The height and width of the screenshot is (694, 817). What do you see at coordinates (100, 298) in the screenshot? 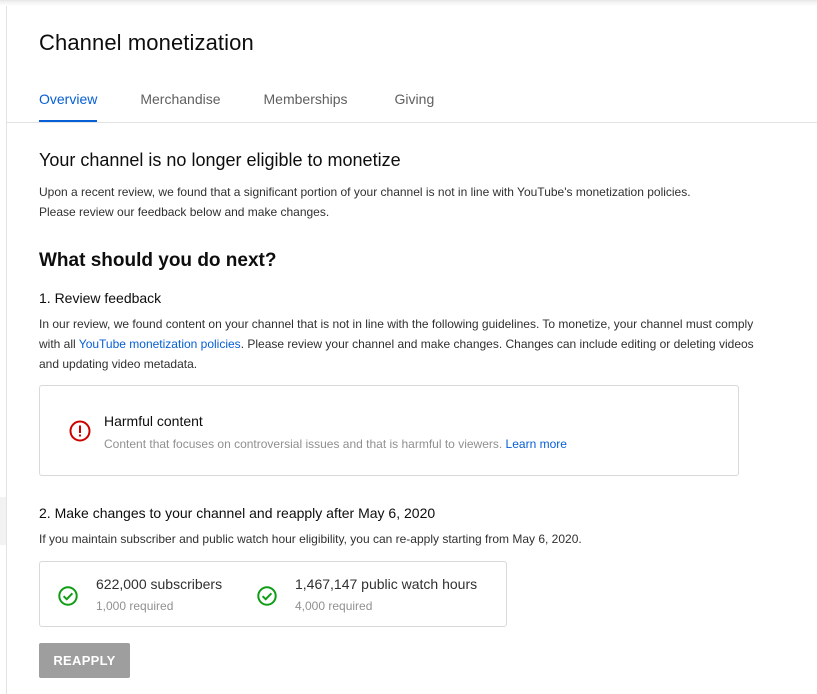
I see `step1-title: 1. Review feedback` at bounding box center [100, 298].